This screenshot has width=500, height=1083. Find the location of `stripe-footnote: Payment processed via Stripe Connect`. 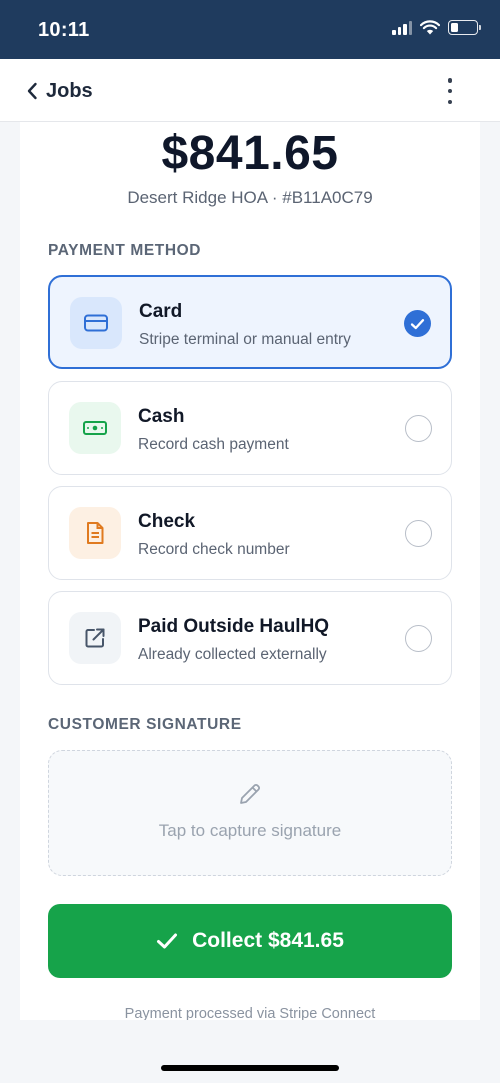

stripe-footnote: Payment processed via Stripe Connect is located at coordinates (250, 1013).